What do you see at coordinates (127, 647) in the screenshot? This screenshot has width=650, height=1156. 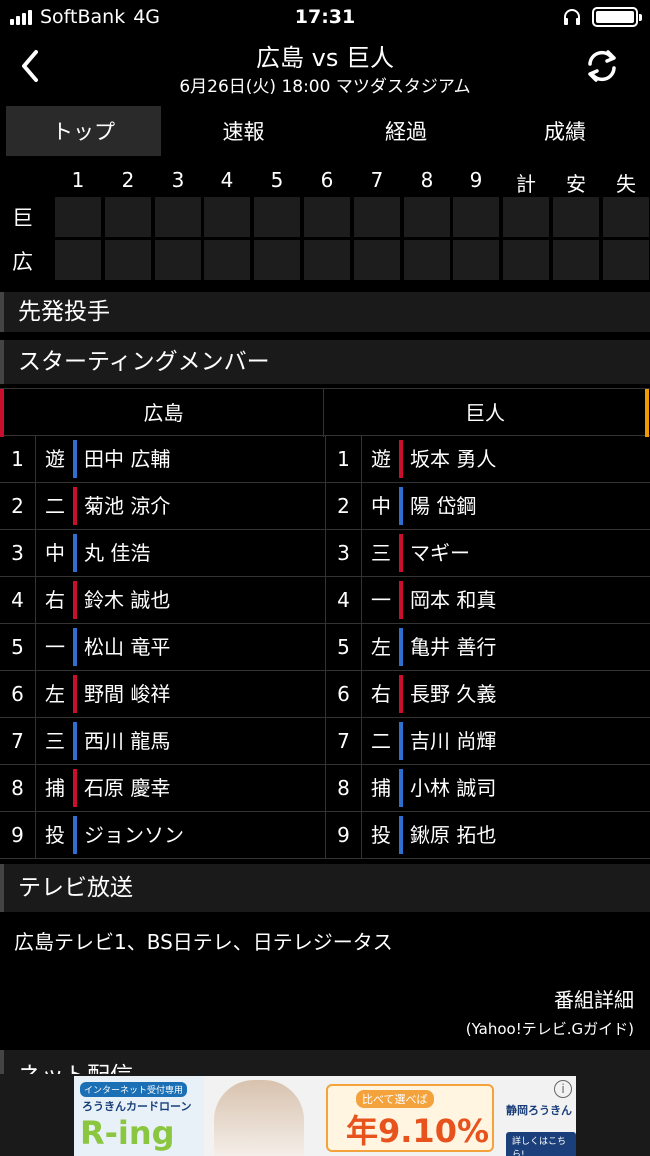 I see `player-name: 松山 竜平` at bounding box center [127, 647].